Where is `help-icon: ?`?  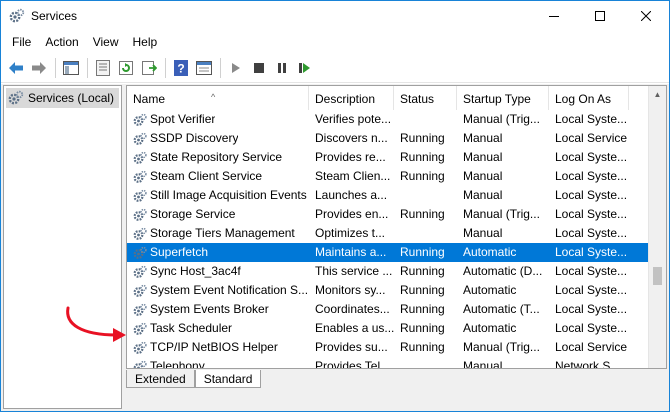 help-icon: ? is located at coordinates (181, 67).